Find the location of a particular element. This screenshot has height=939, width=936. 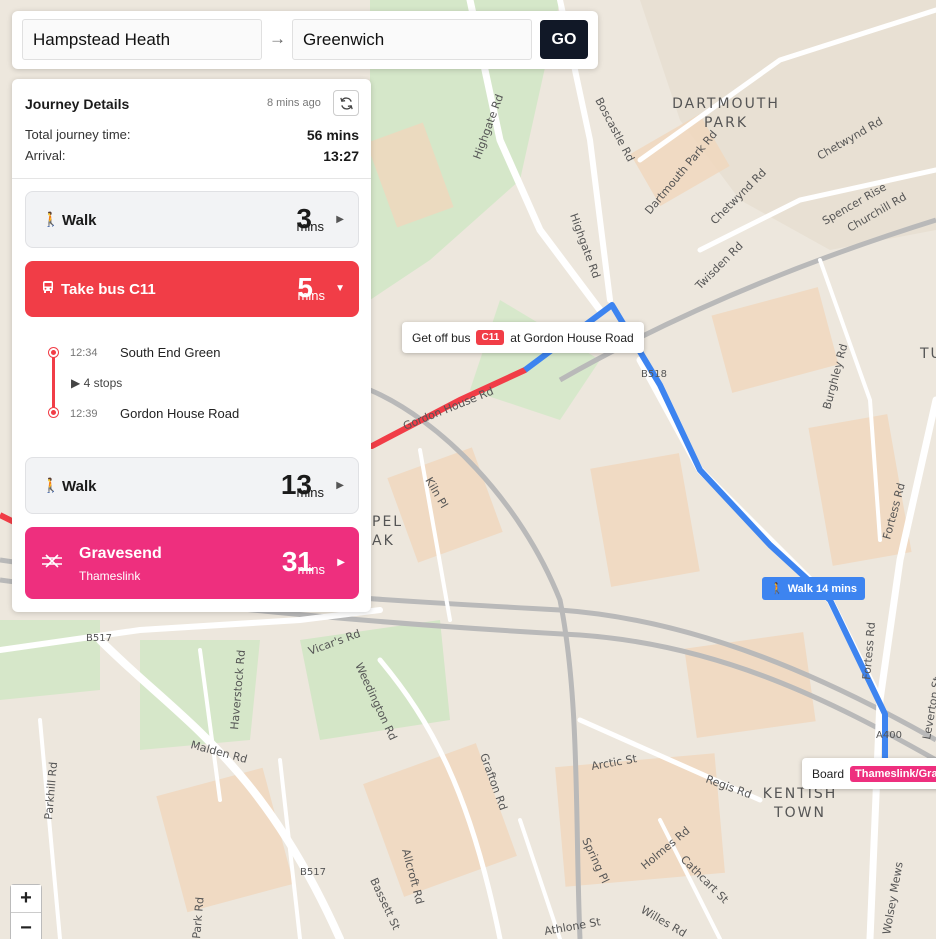

zoom-control: + − is located at coordinates (26, 911).